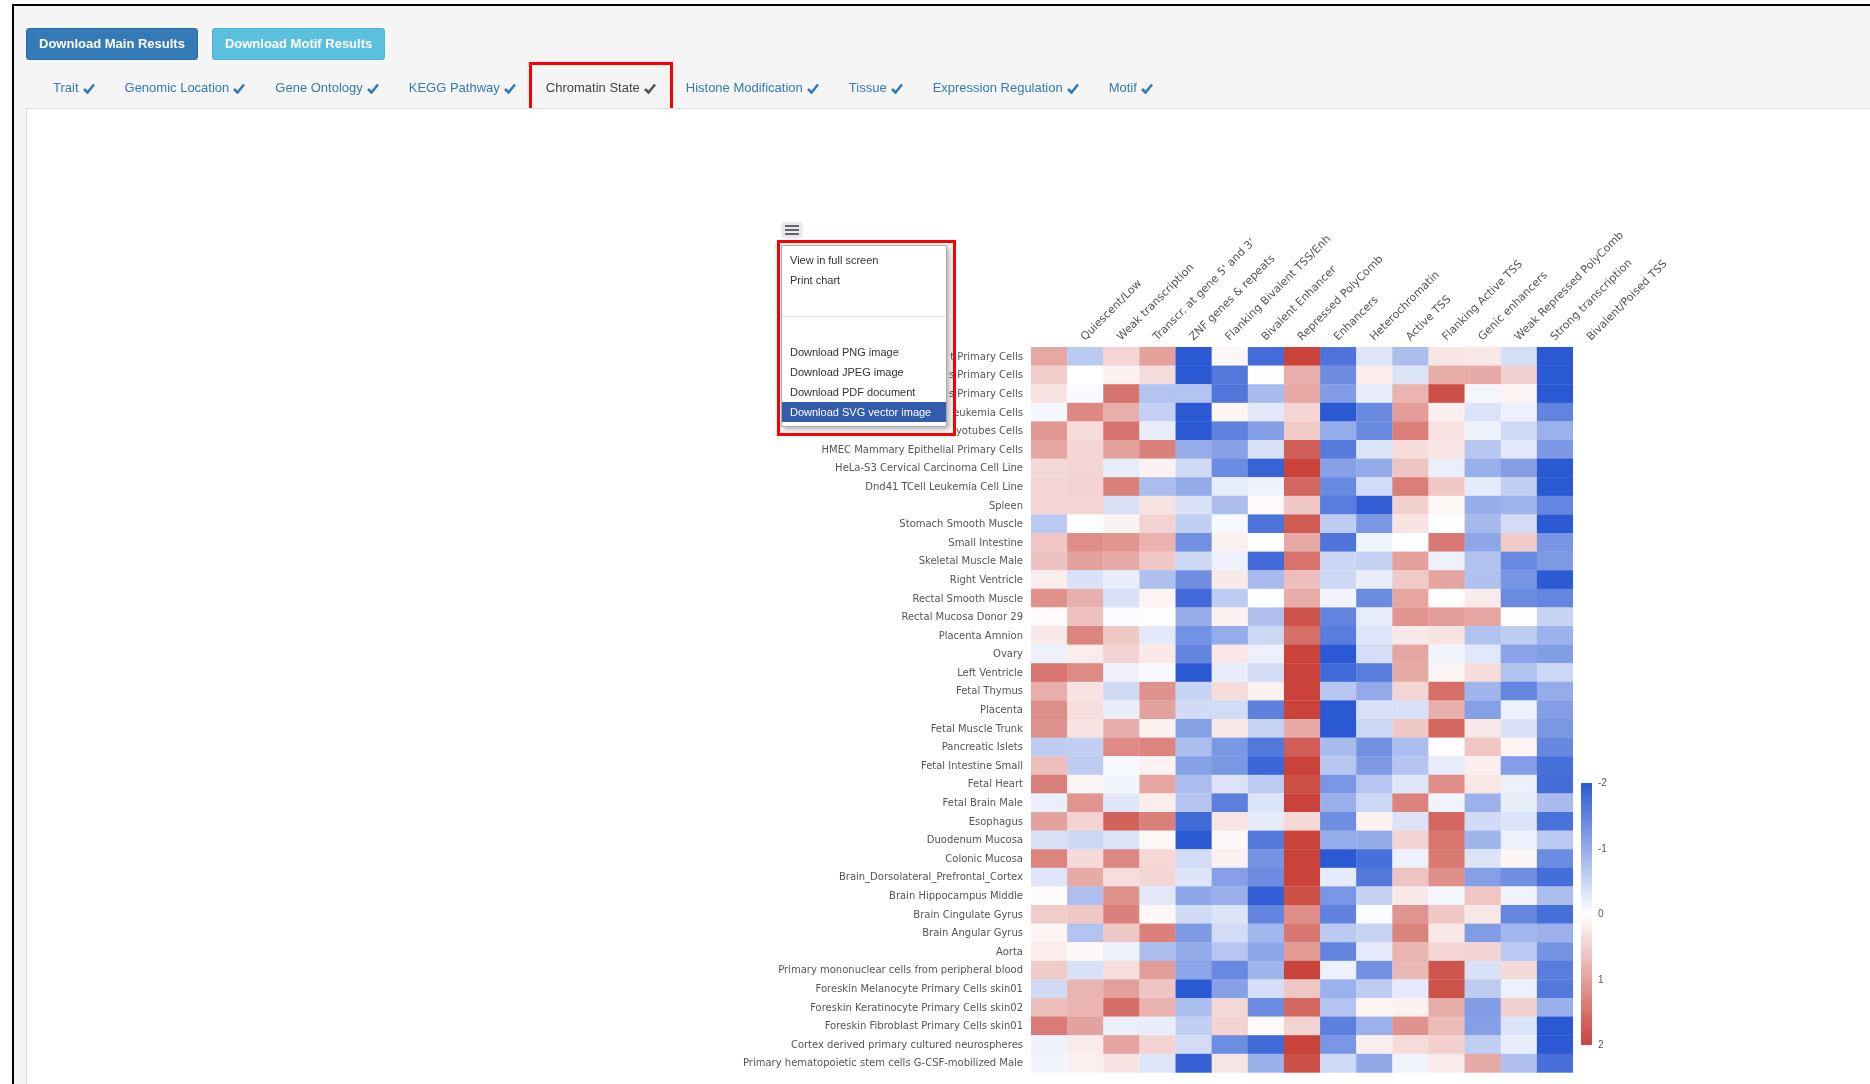 The image size is (1870, 1084). What do you see at coordinates (956, 896) in the screenshot?
I see `row-label: Brain Hippocampus Middle` at bounding box center [956, 896].